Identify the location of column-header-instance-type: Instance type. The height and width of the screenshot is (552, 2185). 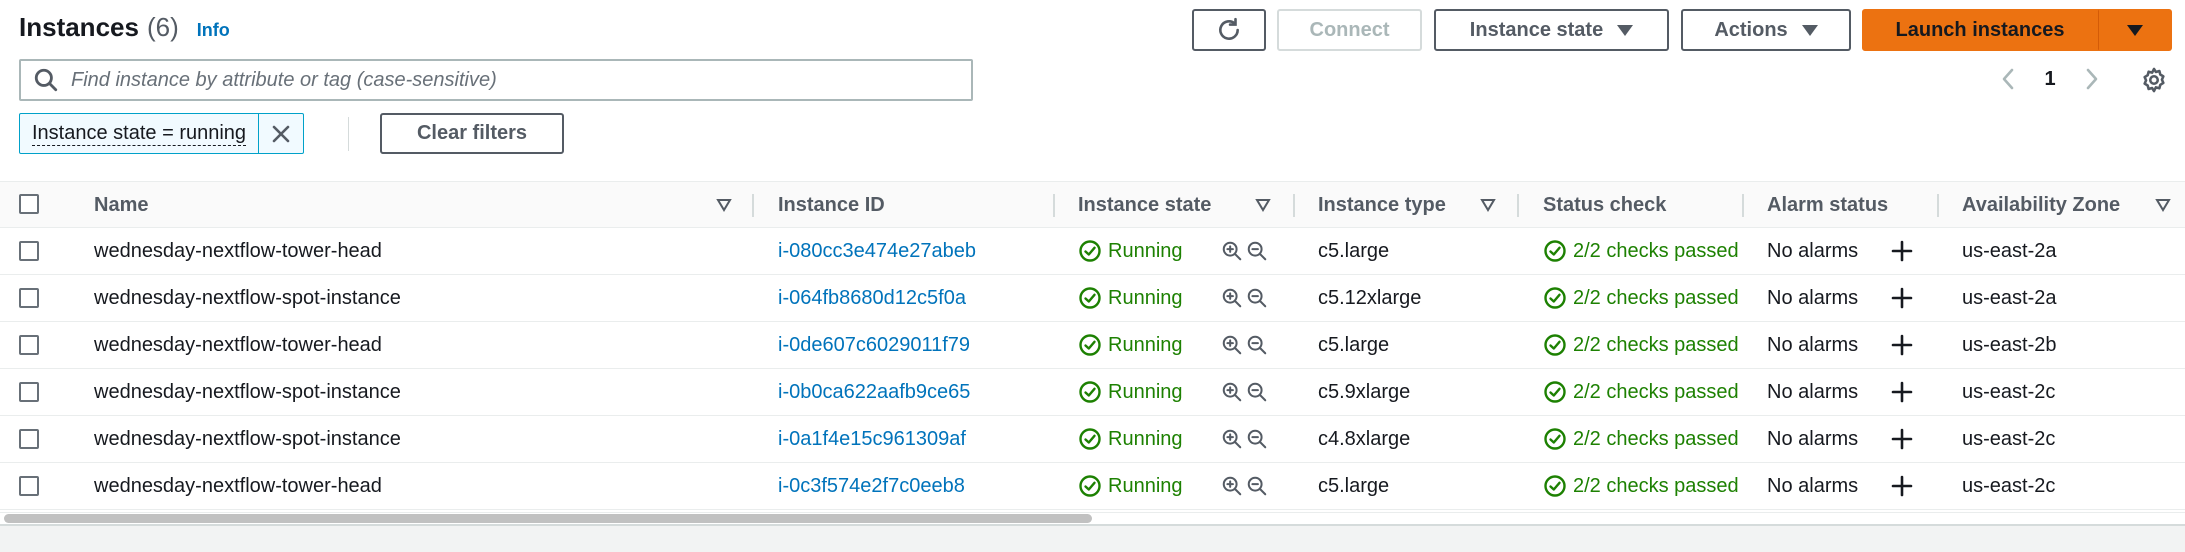
(1382, 205).